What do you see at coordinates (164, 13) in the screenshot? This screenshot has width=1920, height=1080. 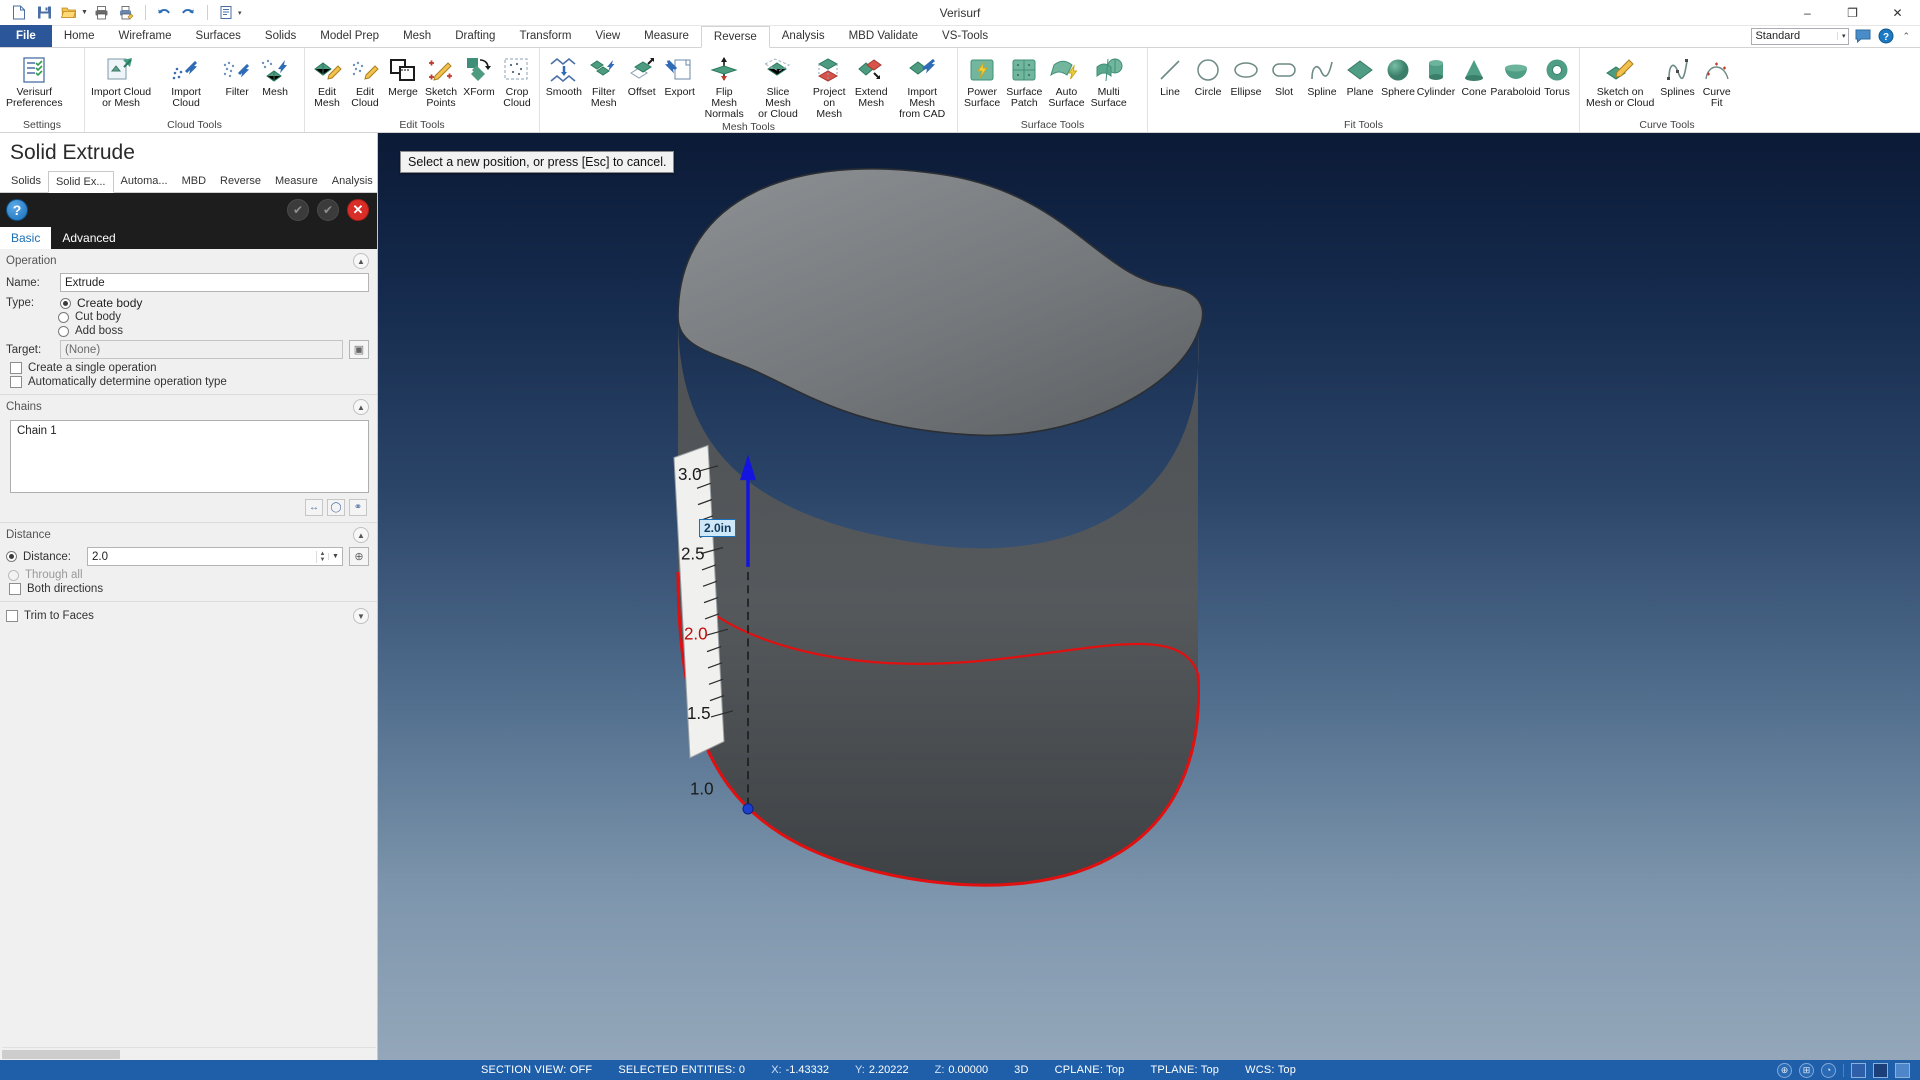 I see `undo-icon` at bounding box center [164, 13].